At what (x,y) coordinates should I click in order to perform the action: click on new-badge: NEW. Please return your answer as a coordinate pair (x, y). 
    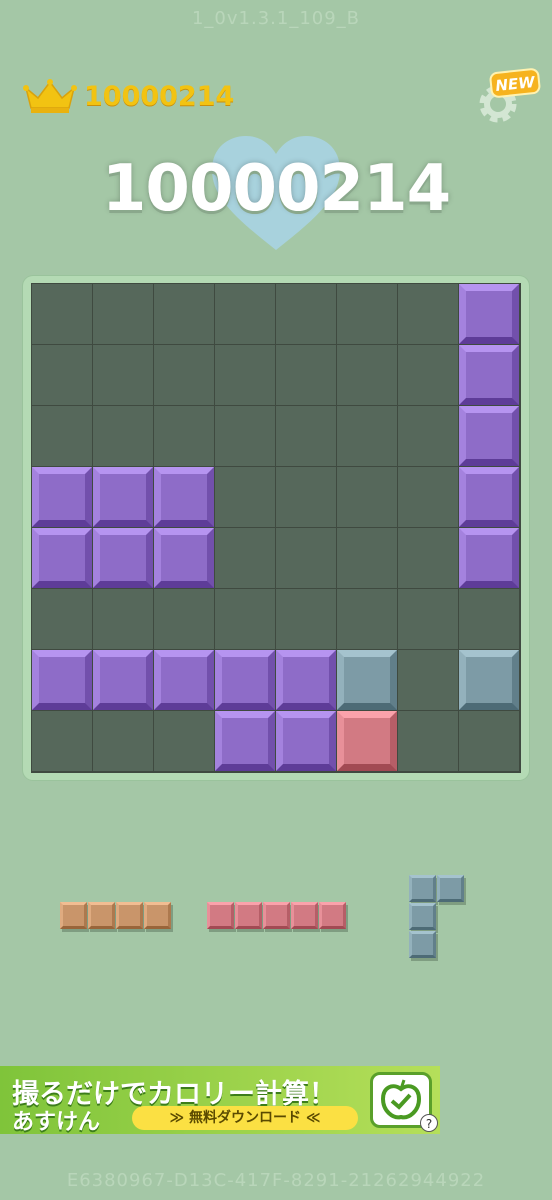
    Looking at the image, I should click on (515, 83).